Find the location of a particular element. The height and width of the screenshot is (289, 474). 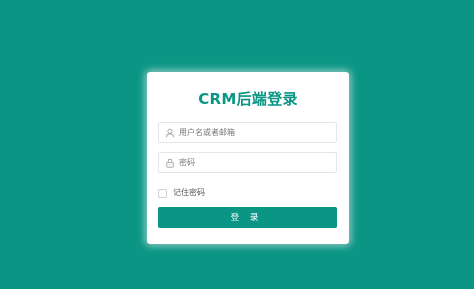

username-input is located at coordinates (254, 132).